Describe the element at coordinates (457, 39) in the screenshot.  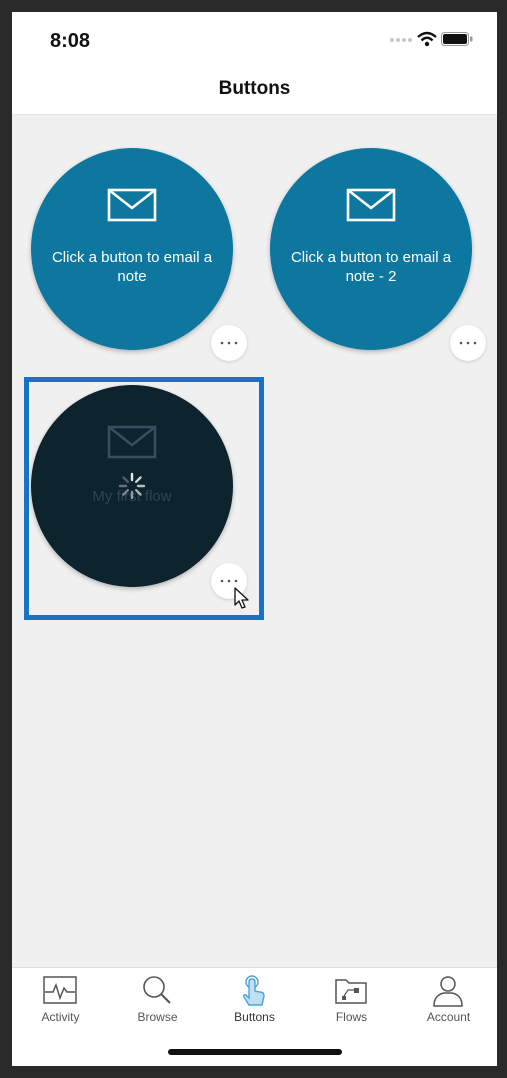
I see `battery-icon` at that location.